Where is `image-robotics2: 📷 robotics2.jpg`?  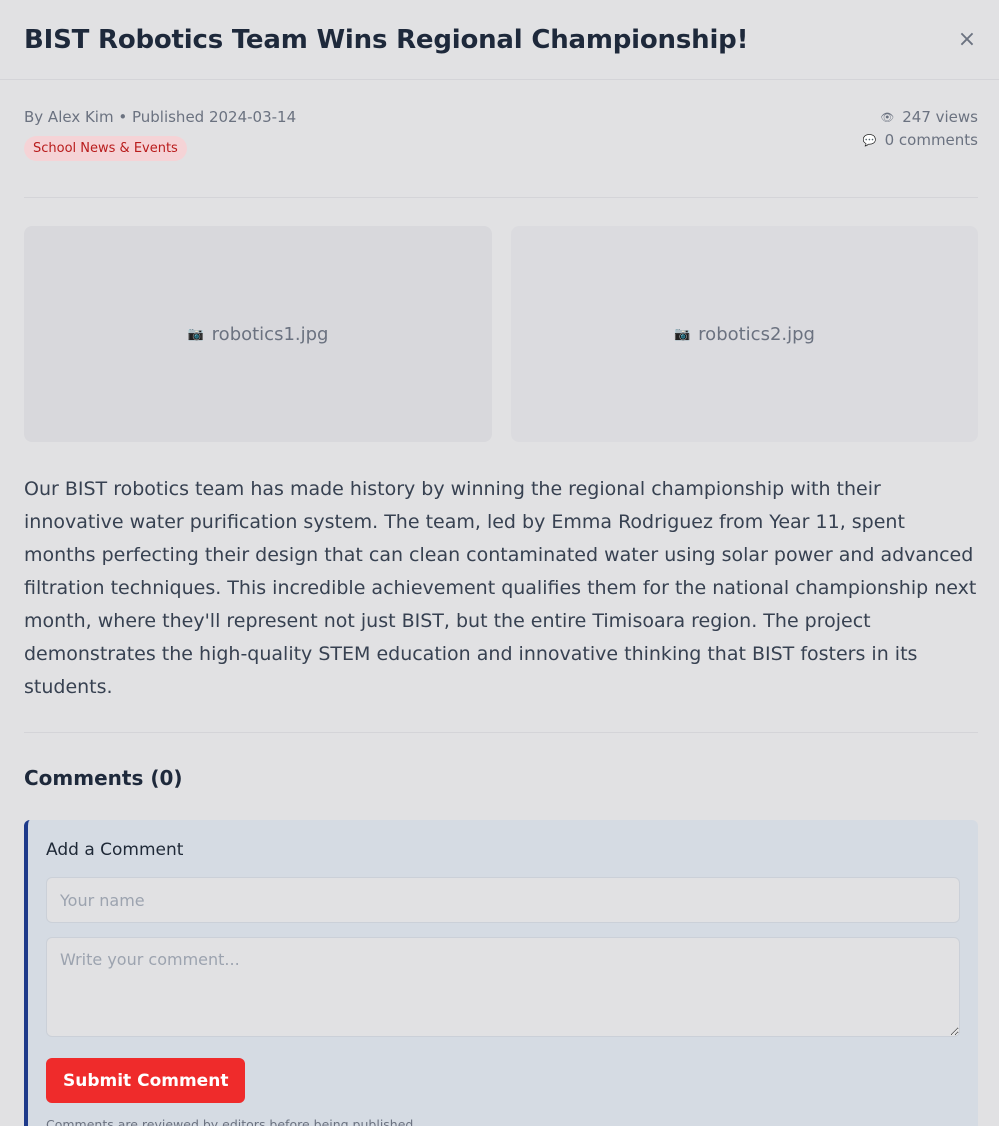
image-robotics2: 📷 robotics2.jpg is located at coordinates (744, 334).